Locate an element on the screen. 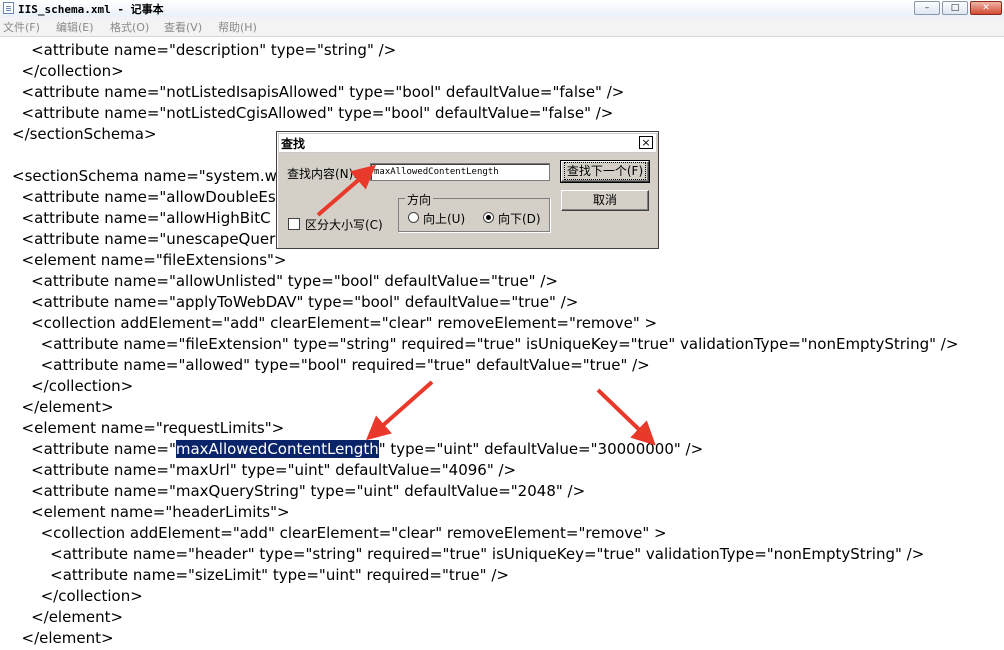 This screenshot has width=1004, height=650. text-line: <sectionSchema name="system.w is located at coordinates (144, 176).